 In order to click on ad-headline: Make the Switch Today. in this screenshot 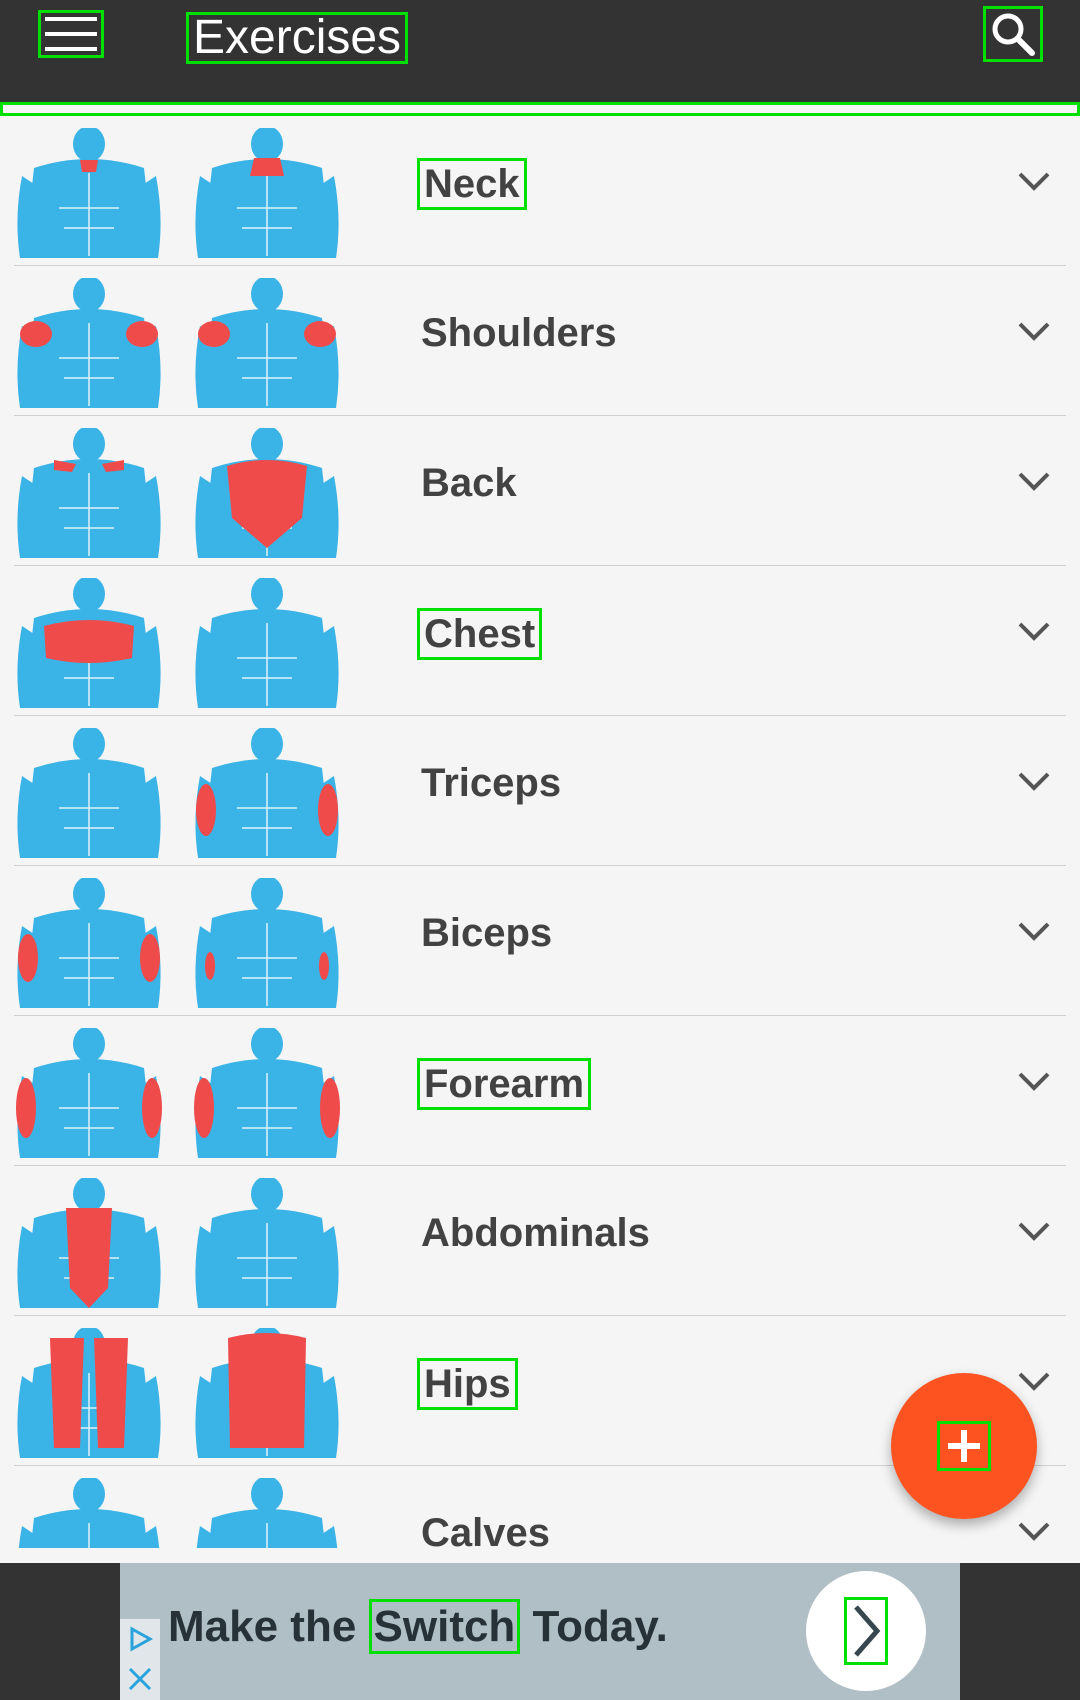, I will do `click(418, 1627)`.